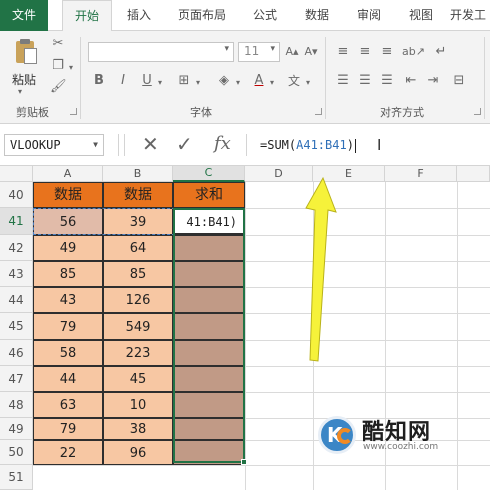 This screenshot has width=490, height=490. I want to click on paste-button: 粘贴 ▾, so click(26, 65).